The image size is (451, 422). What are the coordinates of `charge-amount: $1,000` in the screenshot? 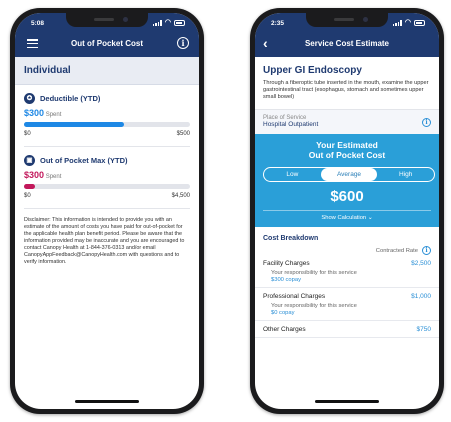 It's located at (421, 296).